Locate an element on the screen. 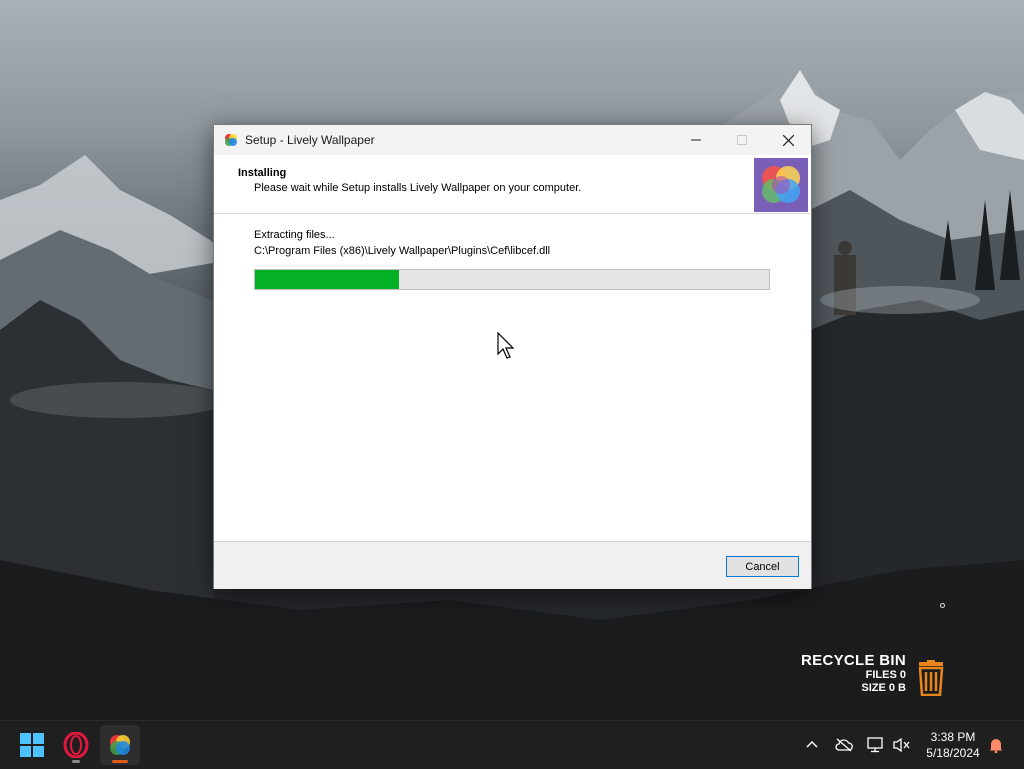 The height and width of the screenshot is (769, 1024). lively-taskbar-icon is located at coordinates (120, 745).